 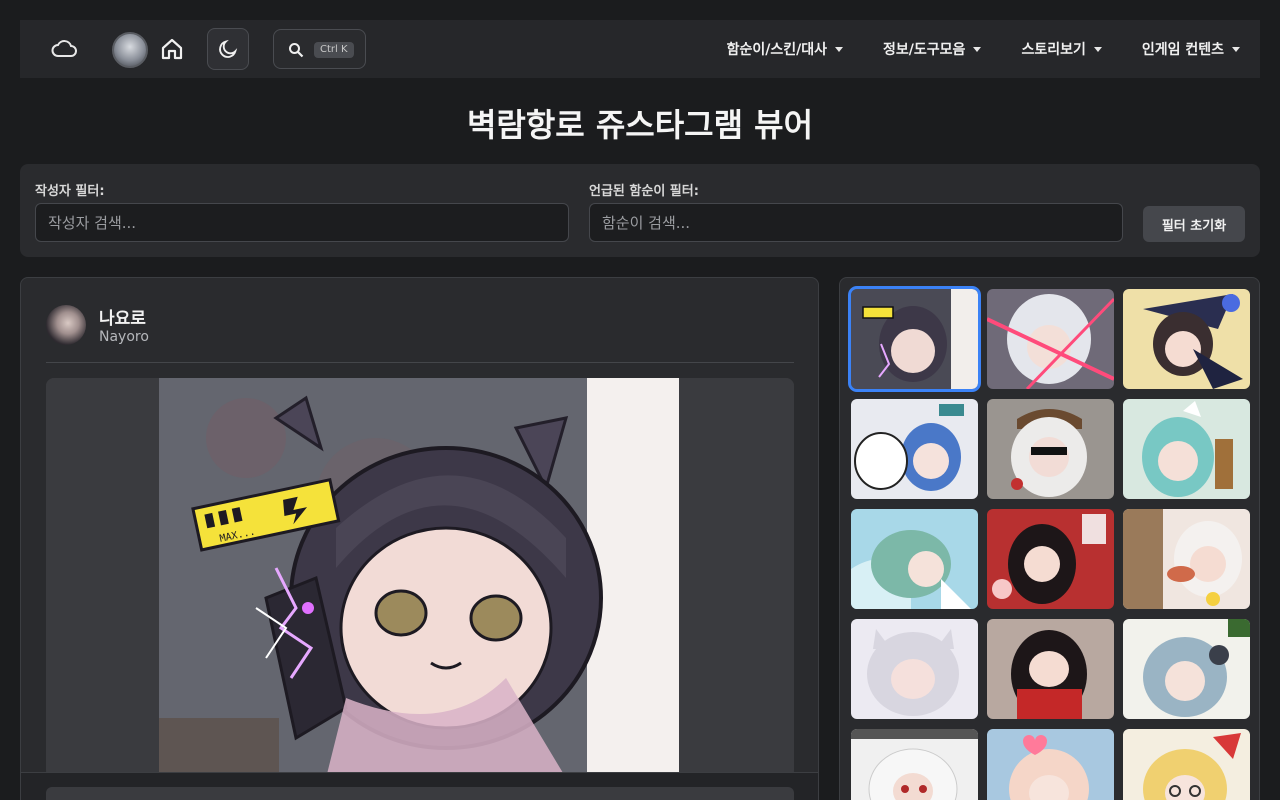 What do you see at coordinates (122, 319) in the screenshot?
I see `post-author-name: 나요로` at bounding box center [122, 319].